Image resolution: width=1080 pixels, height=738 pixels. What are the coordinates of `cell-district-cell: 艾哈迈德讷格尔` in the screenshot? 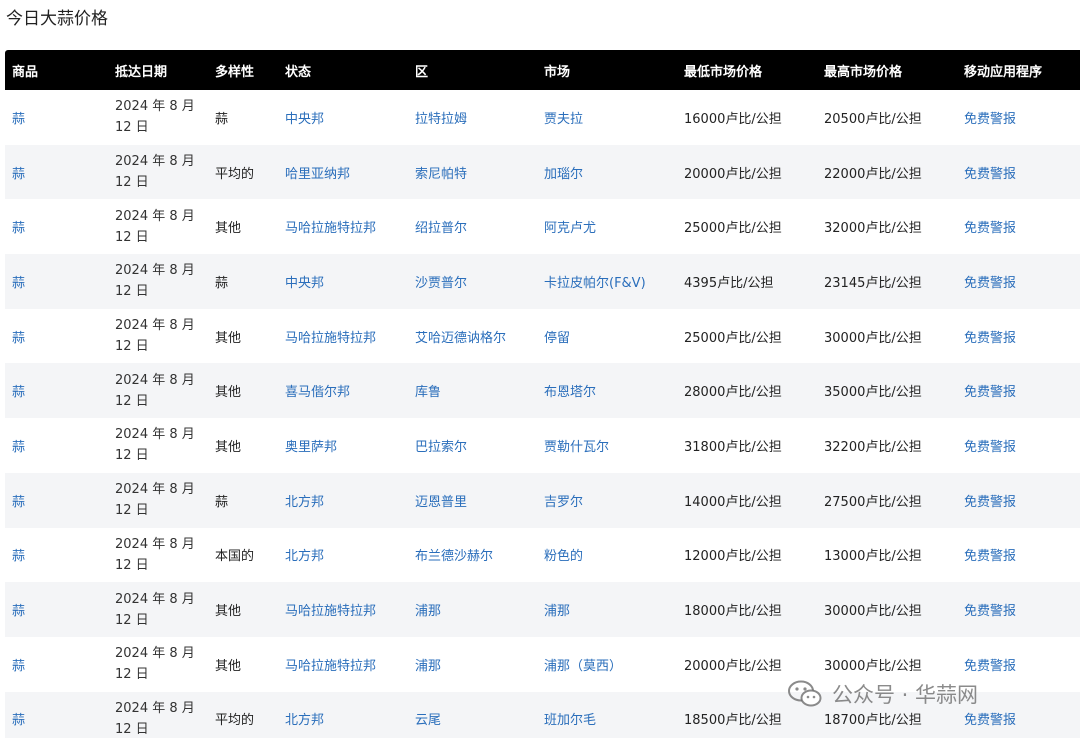 It's located at (472, 336).